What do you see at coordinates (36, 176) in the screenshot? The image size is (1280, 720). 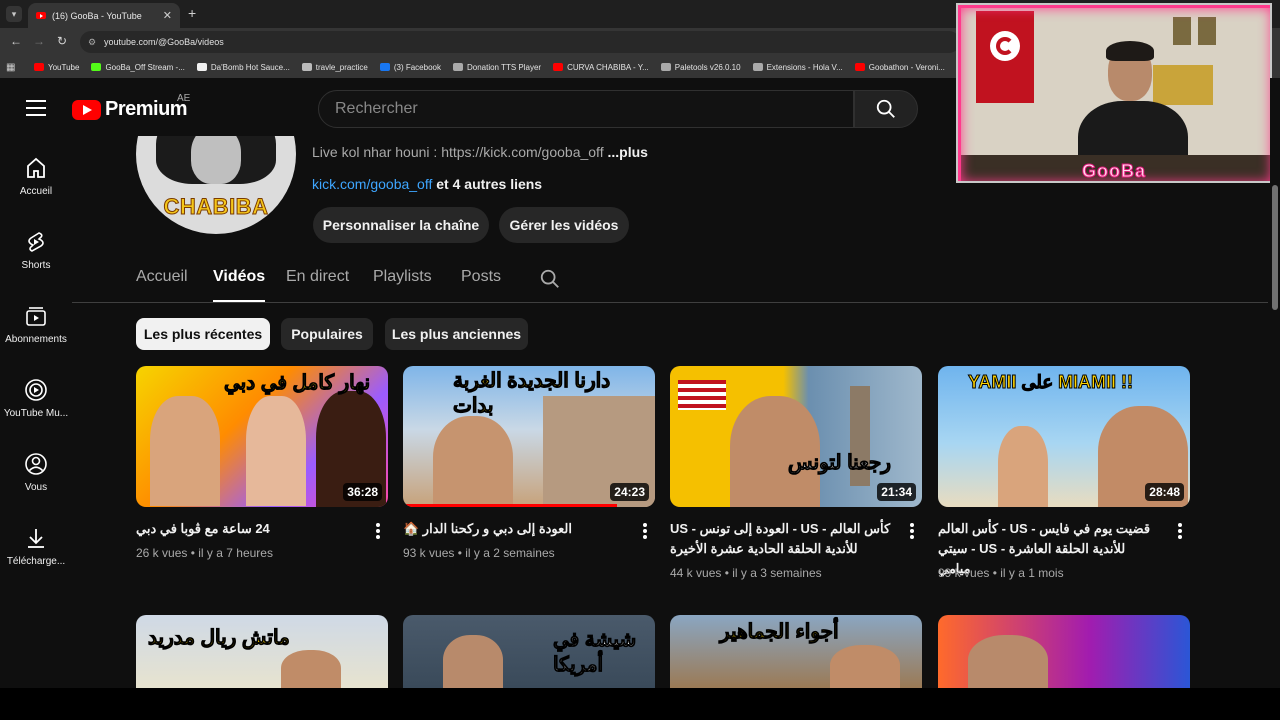 I see `rail-item-home: Accueil` at bounding box center [36, 176].